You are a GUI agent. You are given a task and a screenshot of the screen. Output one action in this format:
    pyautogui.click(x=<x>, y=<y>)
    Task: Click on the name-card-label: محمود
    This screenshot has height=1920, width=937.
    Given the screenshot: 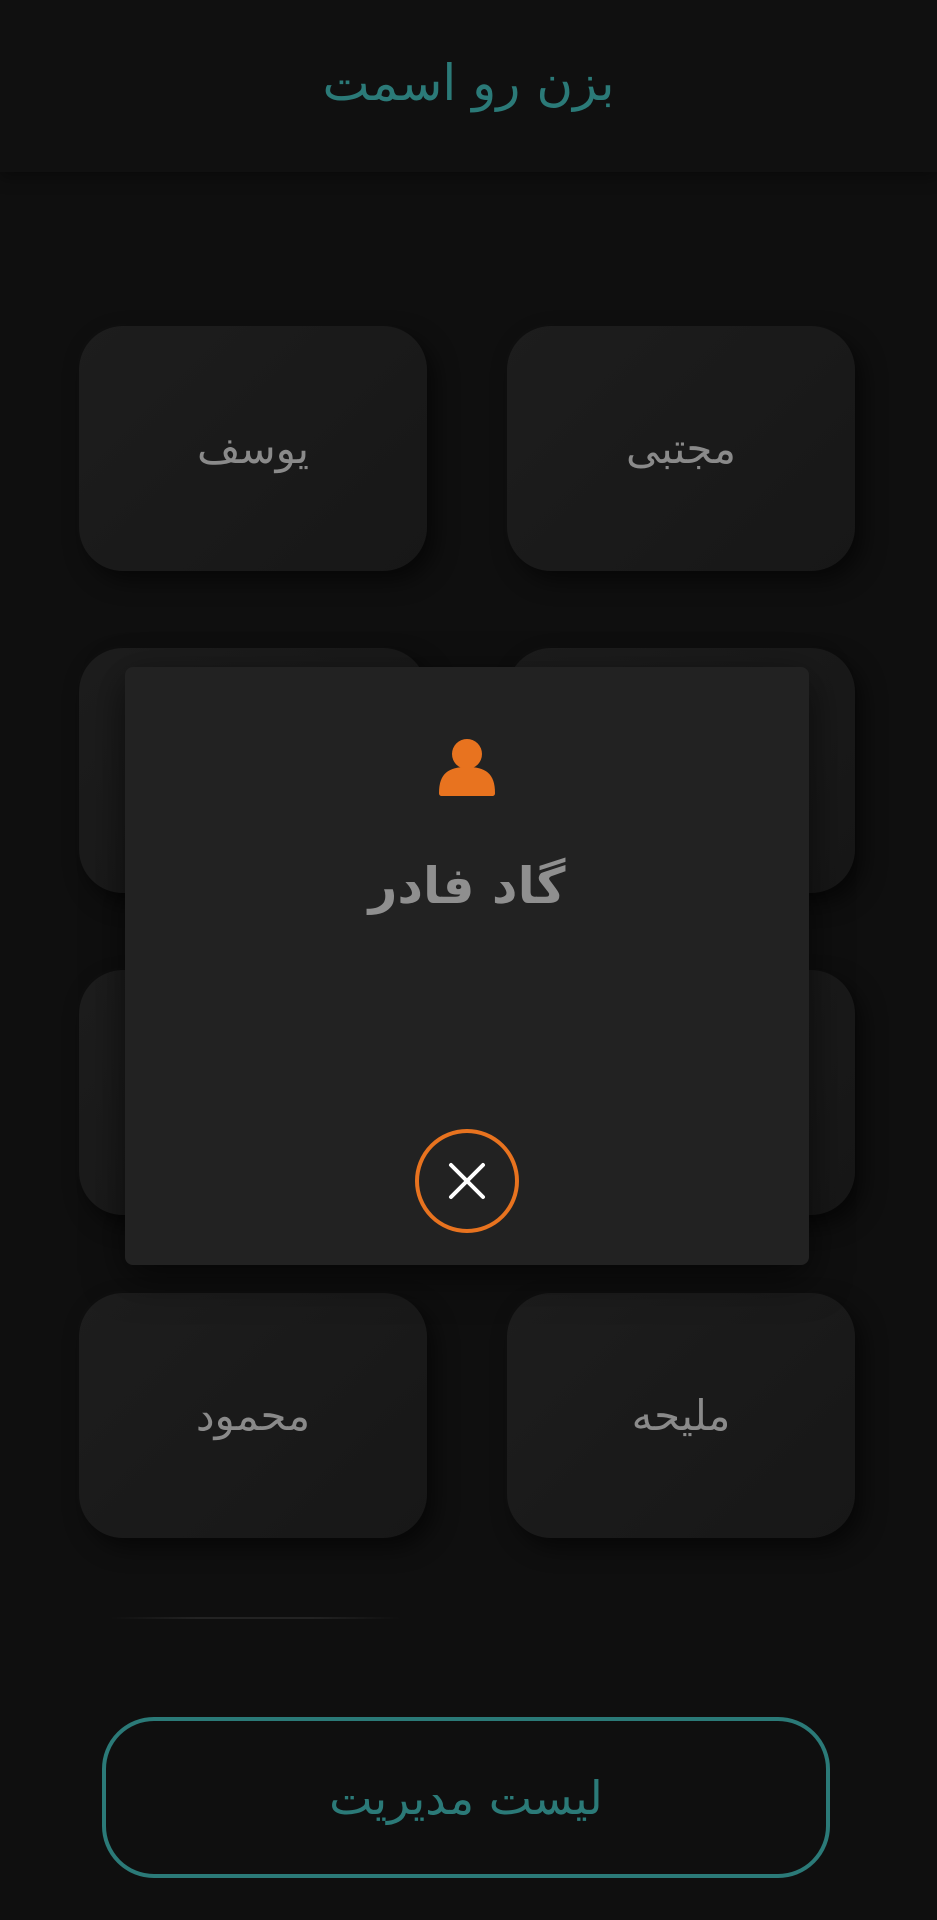 What is the action you would take?
    pyautogui.click(x=253, y=1415)
    